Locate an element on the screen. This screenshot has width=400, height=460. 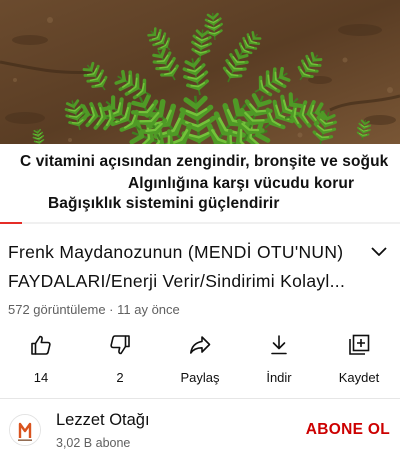
video-caption-line: Algınlığına karşı vücudu korur is located at coordinates (241, 183).